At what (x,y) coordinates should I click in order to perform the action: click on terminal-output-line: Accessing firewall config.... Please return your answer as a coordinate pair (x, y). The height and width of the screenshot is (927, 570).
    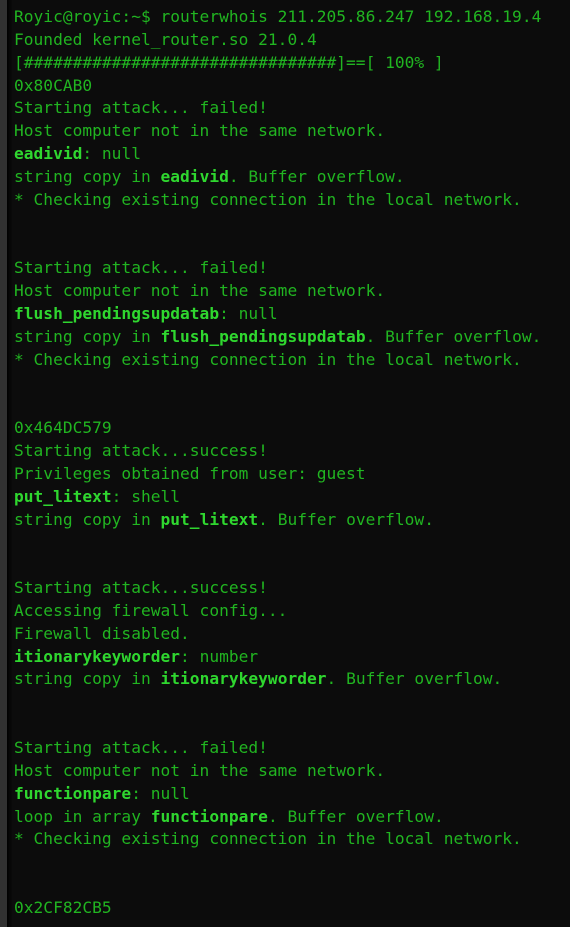
    Looking at the image, I should click on (151, 610).